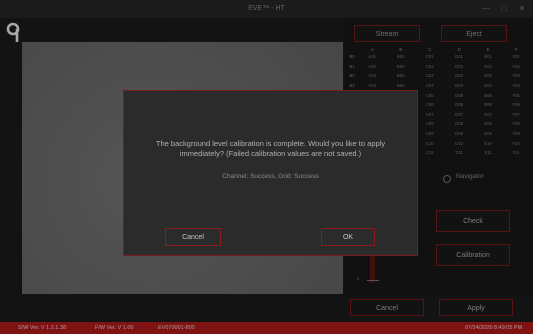  I want to click on dialog-status: Channel: Success, Grid: Success, so click(270, 176).